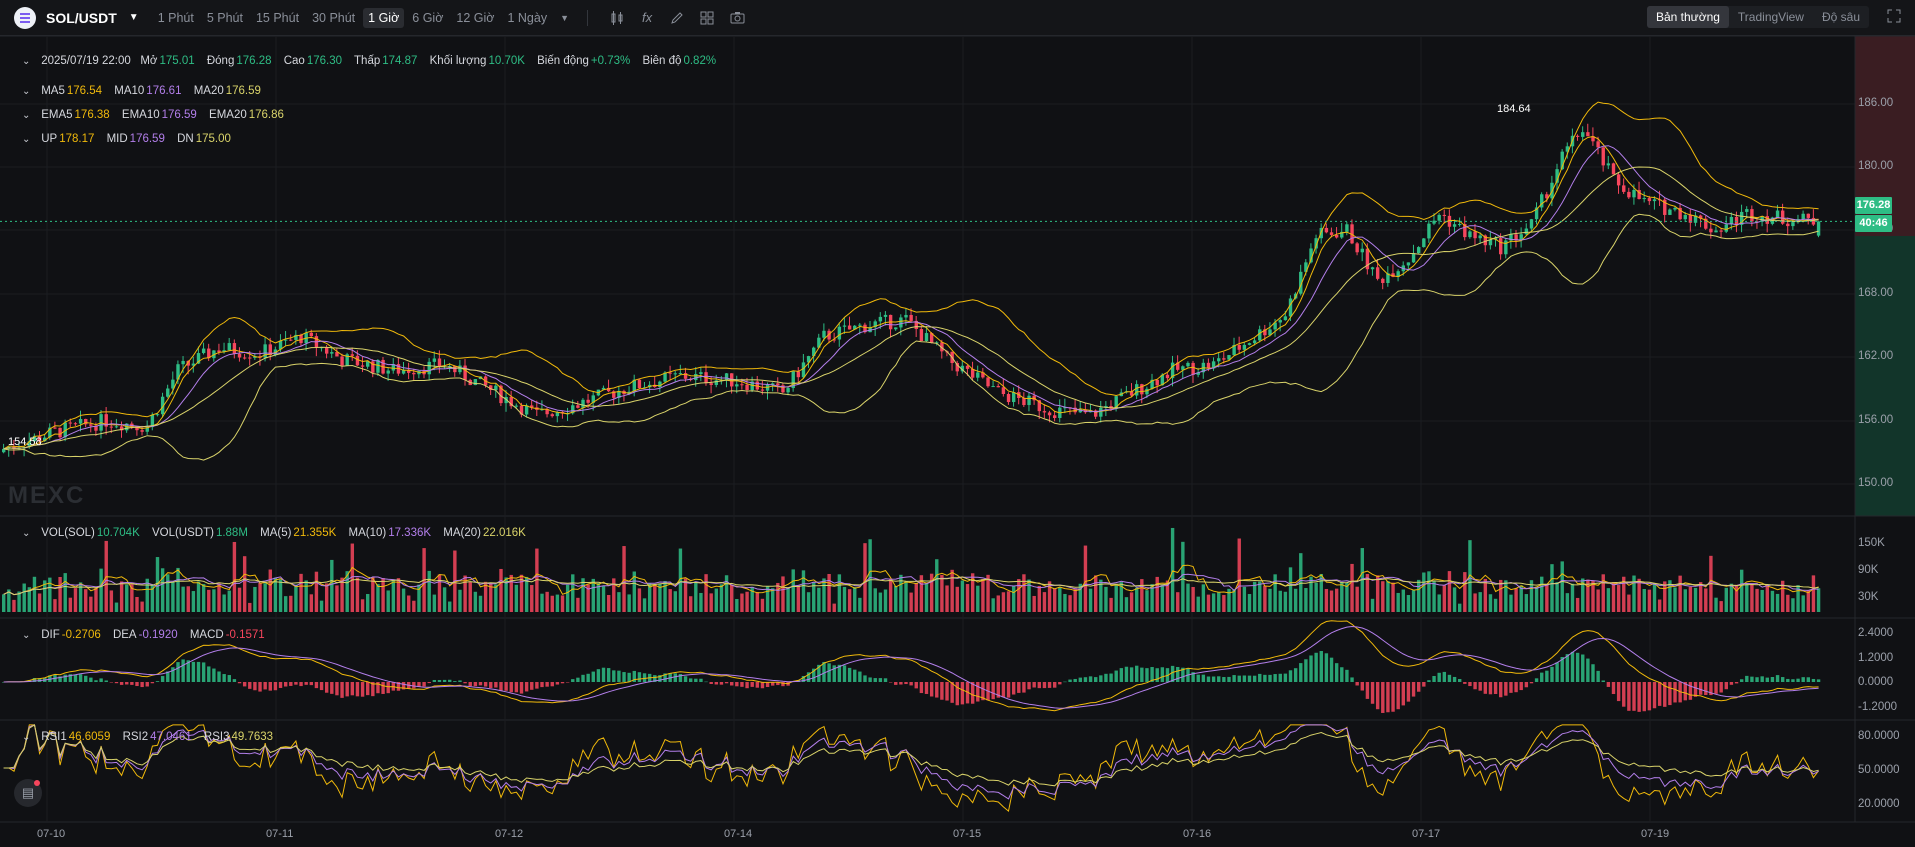 This screenshot has width=1915, height=847. What do you see at coordinates (81, 635) in the screenshot?
I see `dif-value: -0.2706` at bounding box center [81, 635].